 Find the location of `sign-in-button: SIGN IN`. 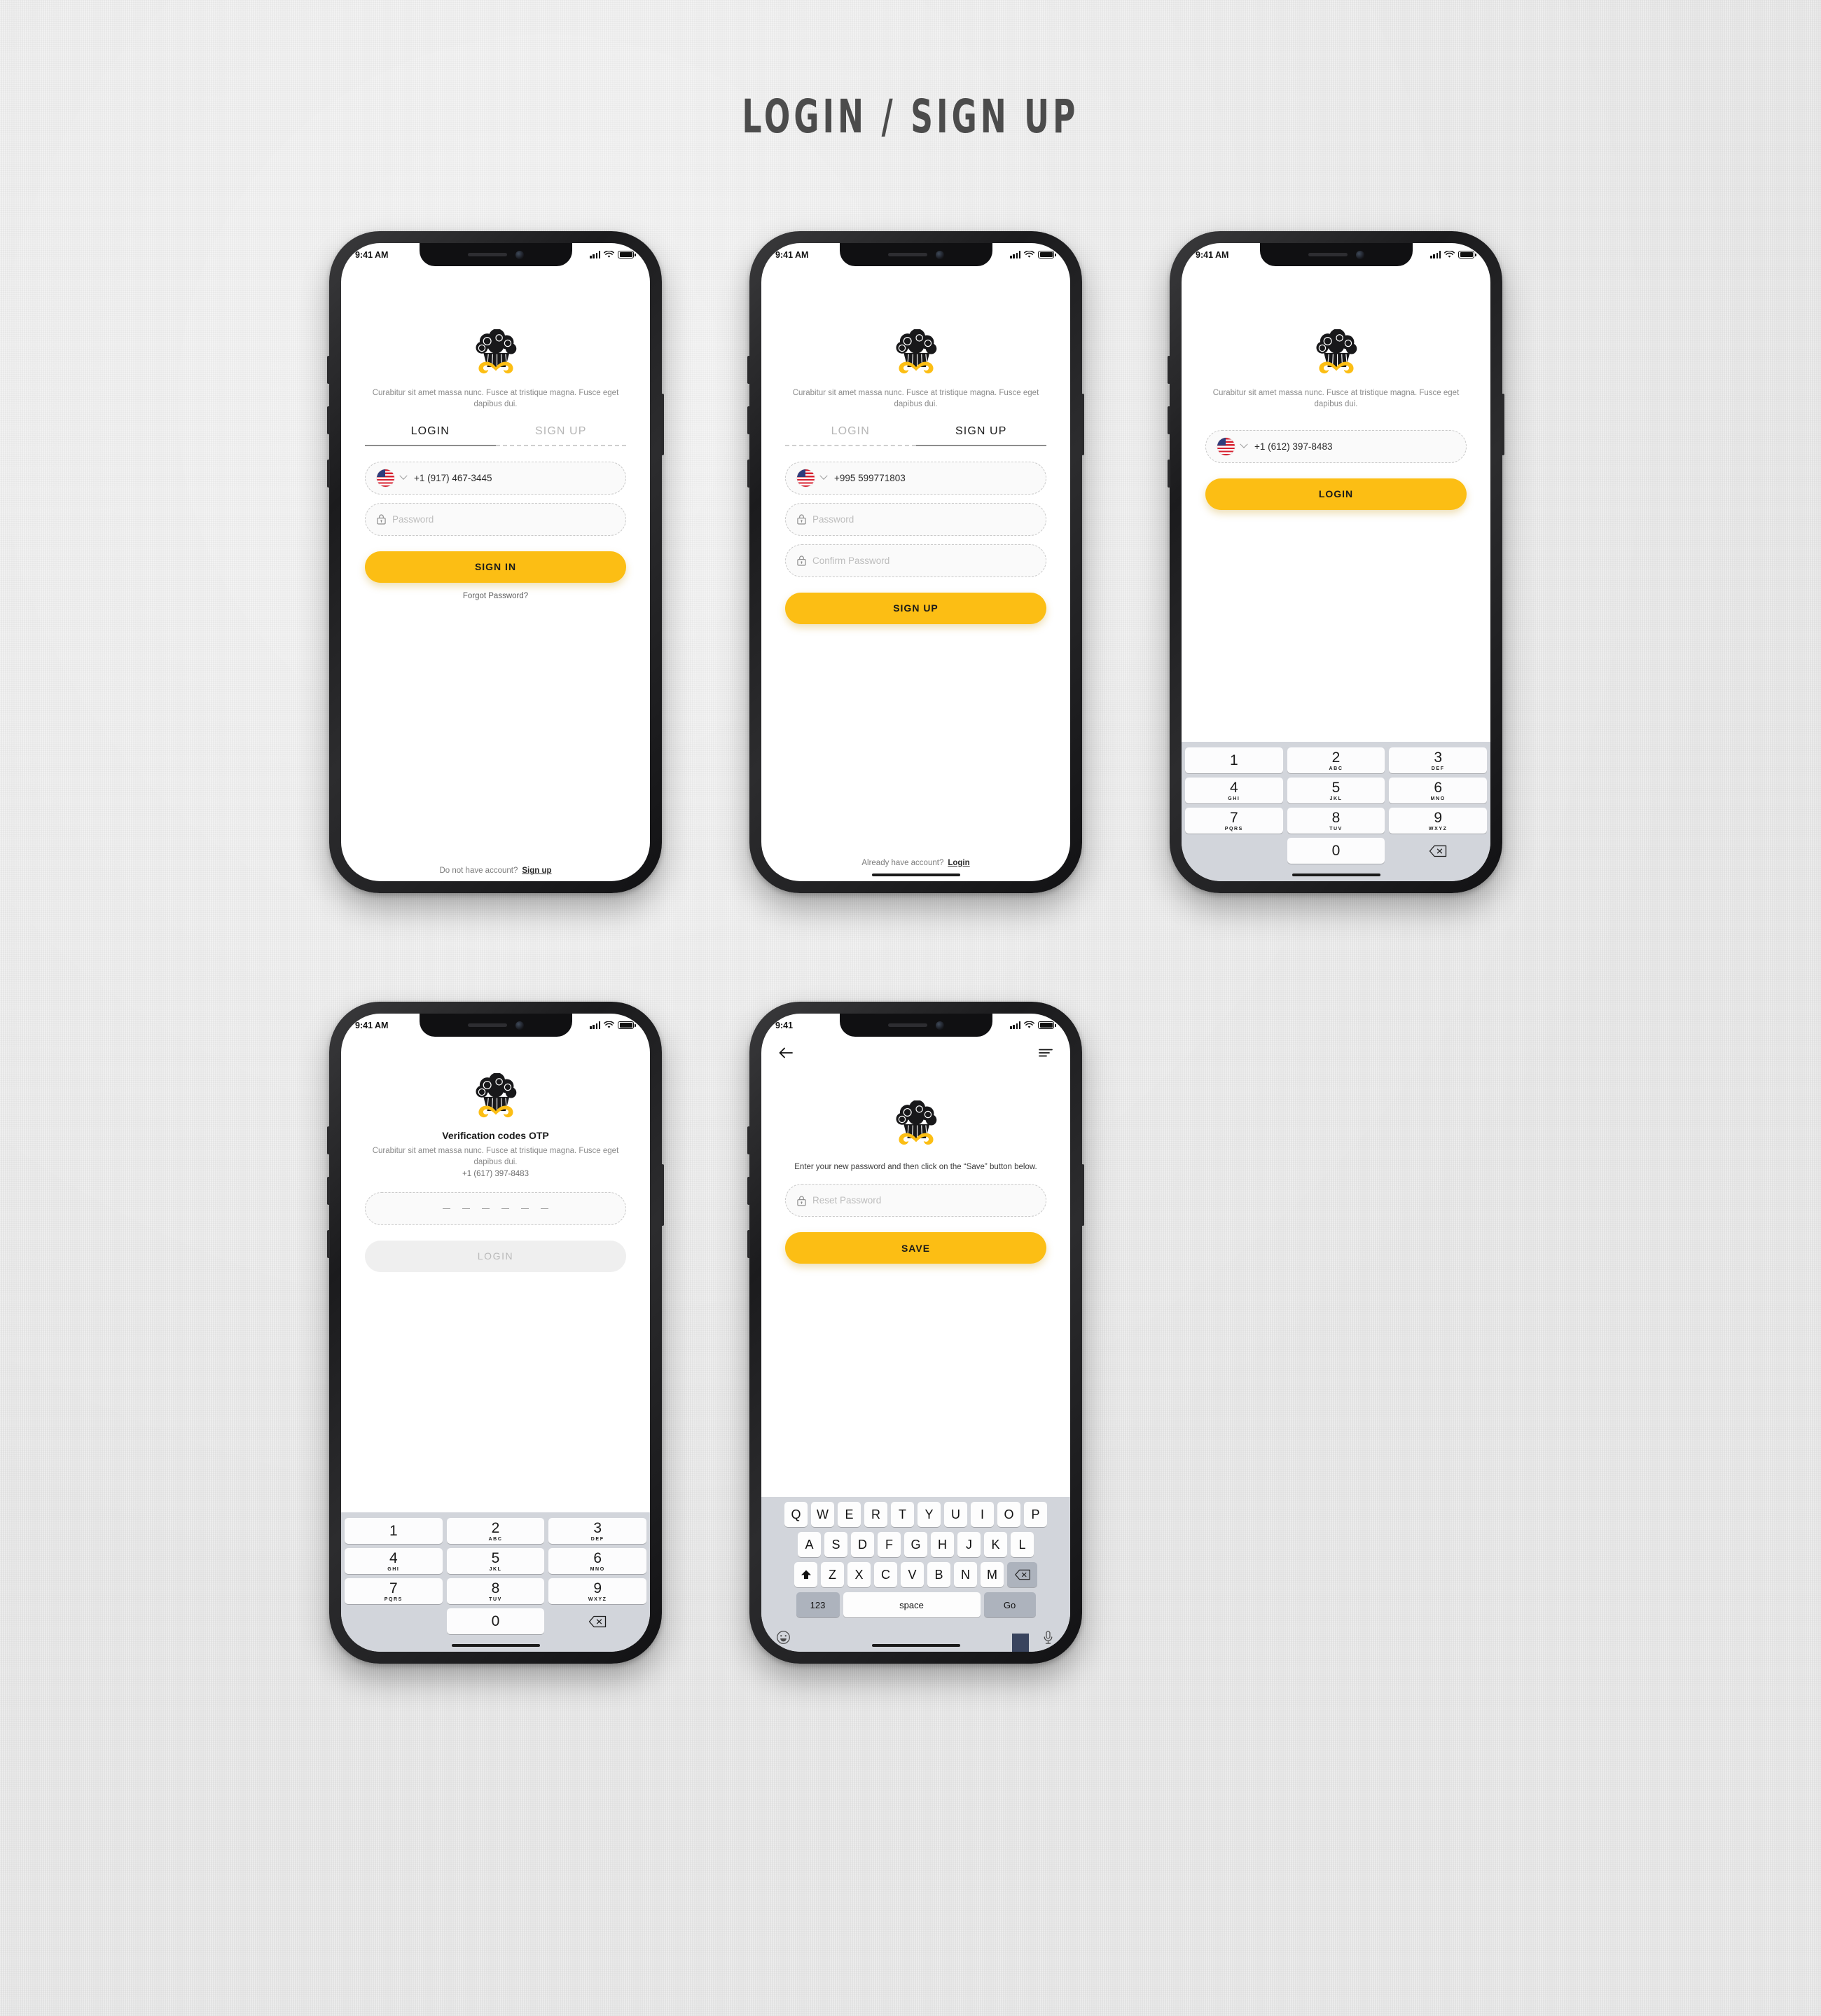

sign-in-button: SIGN IN is located at coordinates (495, 567).